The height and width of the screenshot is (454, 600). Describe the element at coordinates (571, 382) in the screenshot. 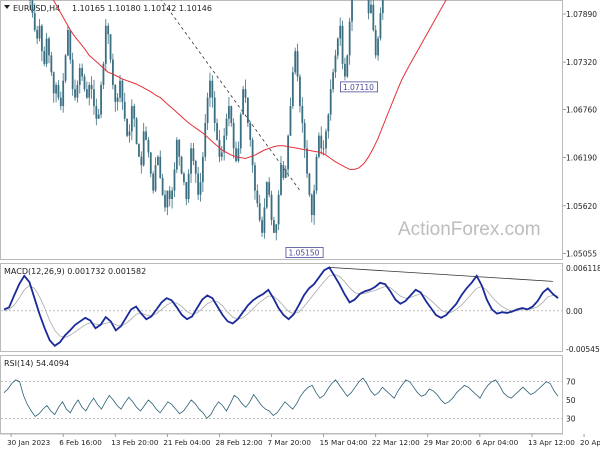

I see `rsi-tick-label: 70` at that location.